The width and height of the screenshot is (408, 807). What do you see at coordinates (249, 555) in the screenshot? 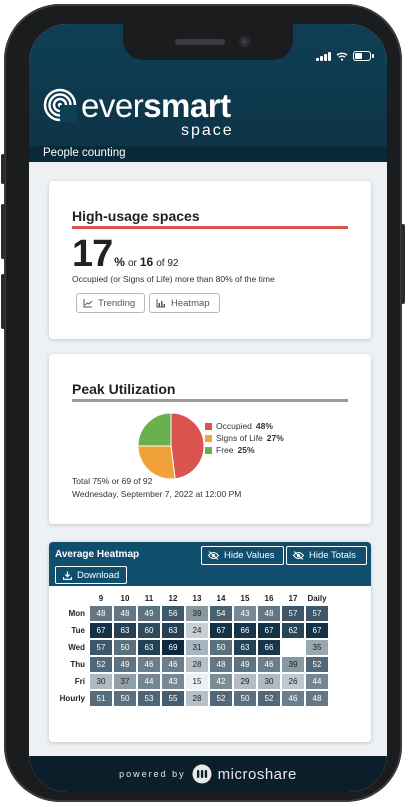
I see `hide-values-label: Hide Values` at bounding box center [249, 555].